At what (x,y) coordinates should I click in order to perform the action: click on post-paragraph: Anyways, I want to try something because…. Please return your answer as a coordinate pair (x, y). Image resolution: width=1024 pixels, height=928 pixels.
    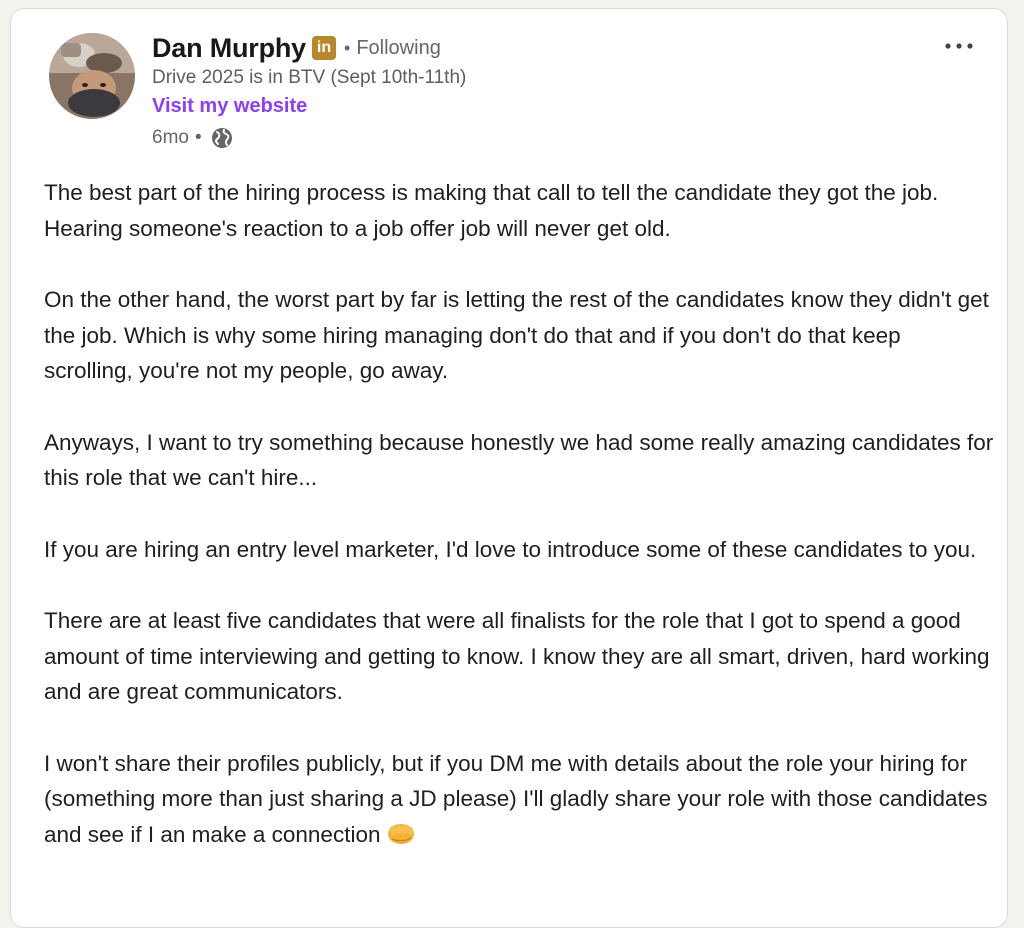
    Looking at the image, I should click on (519, 460).